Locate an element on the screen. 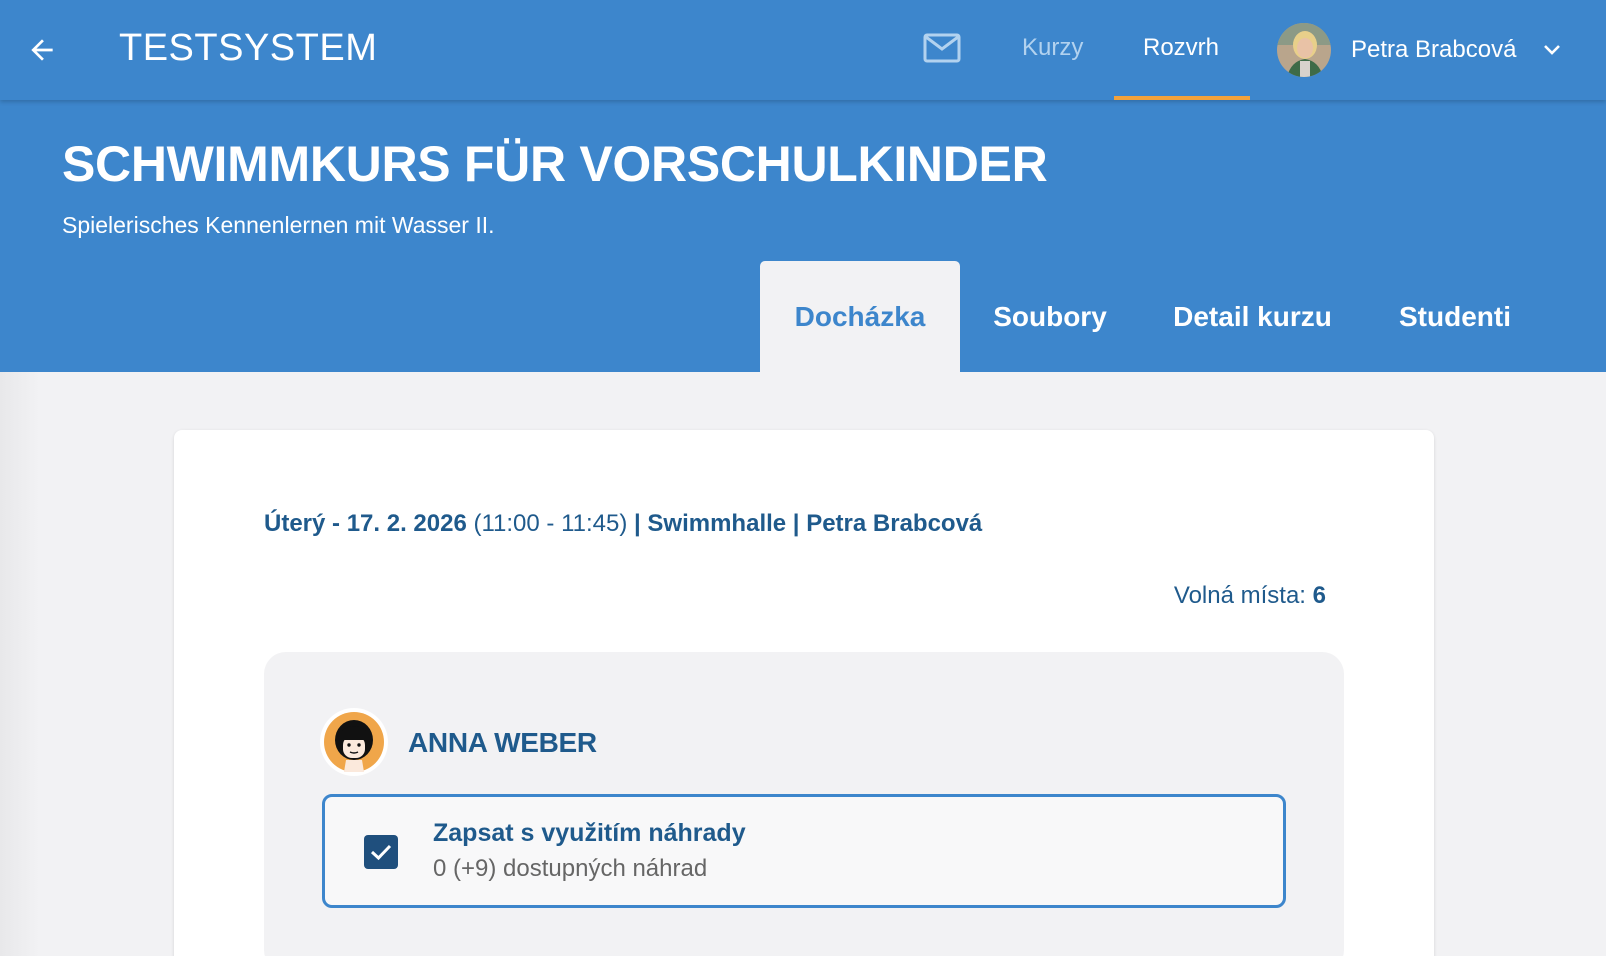 The image size is (1606, 956). mail-icon is located at coordinates (942, 48).